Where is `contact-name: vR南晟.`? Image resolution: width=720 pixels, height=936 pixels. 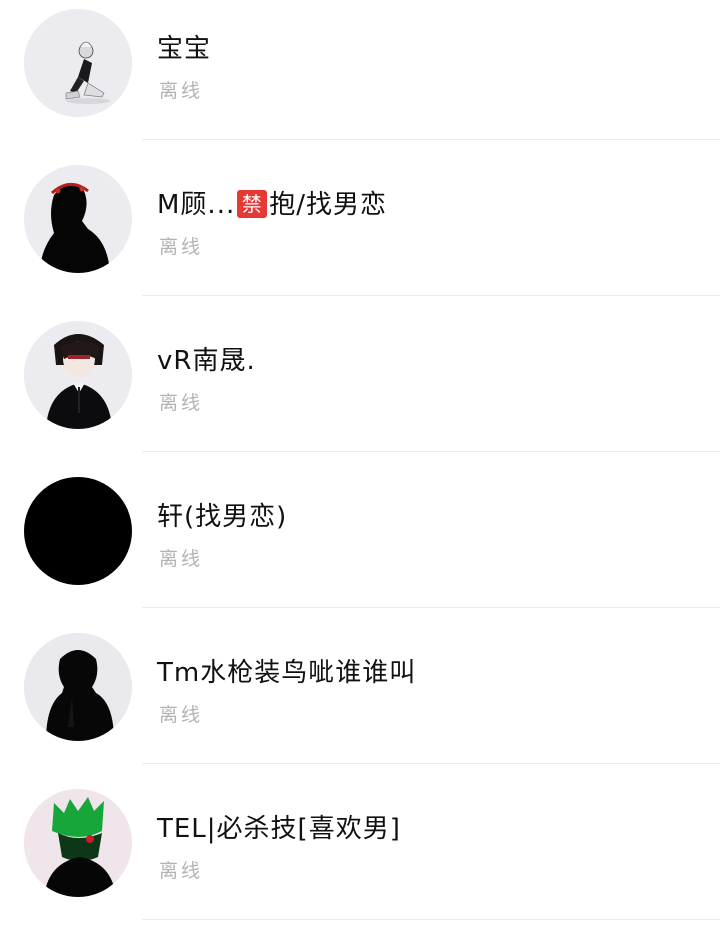
contact-name: vR南晟. is located at coordinates (206, 361).